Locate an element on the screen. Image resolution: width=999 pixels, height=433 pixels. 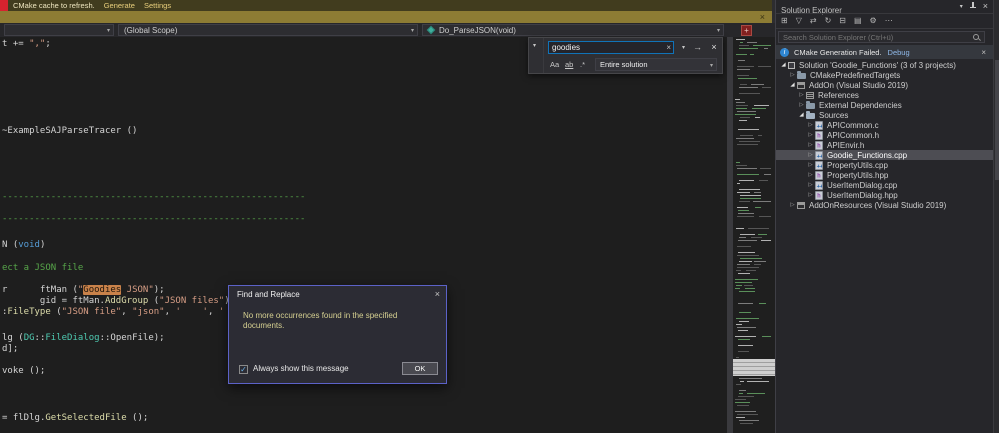
expand-to-replace-button: ▾ is located at coordinates (536, 55).